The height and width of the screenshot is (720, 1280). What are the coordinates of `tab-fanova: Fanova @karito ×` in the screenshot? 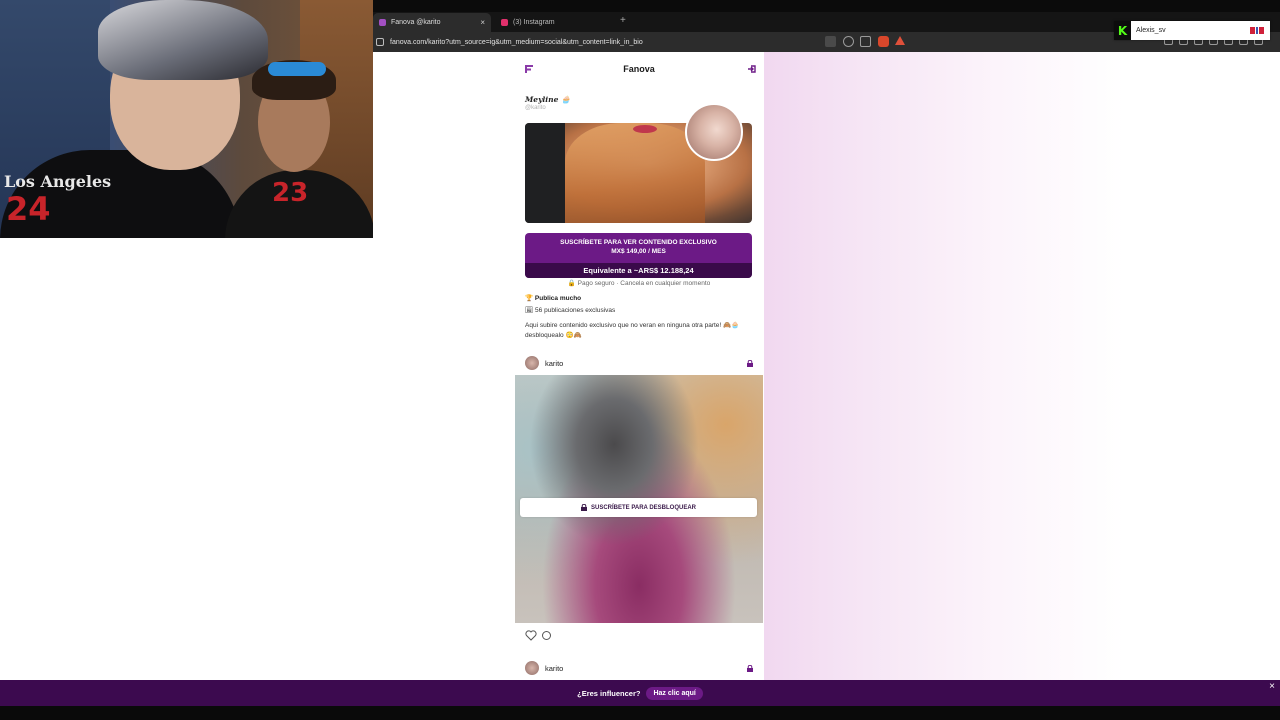 It's located at (432, 22).